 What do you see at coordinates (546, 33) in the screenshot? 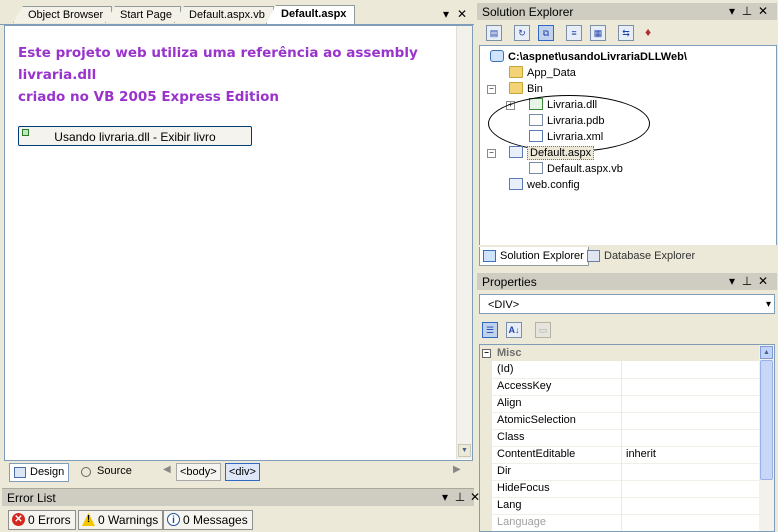
I see `show-all-files-icon: ⧉` at bounding box center [546, 33].